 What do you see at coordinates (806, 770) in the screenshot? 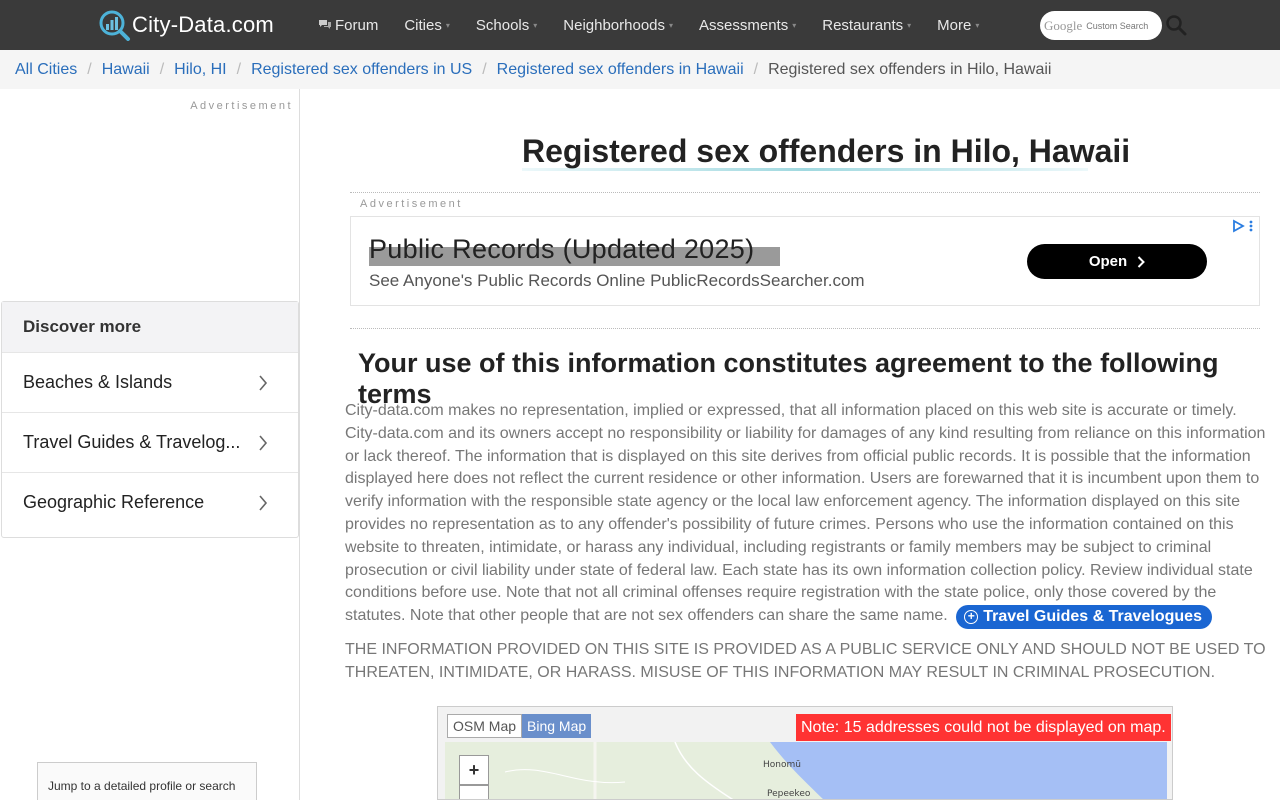
I see `map-canvas: + Honomū Pepeekeo` at bounding box center [806, 770].